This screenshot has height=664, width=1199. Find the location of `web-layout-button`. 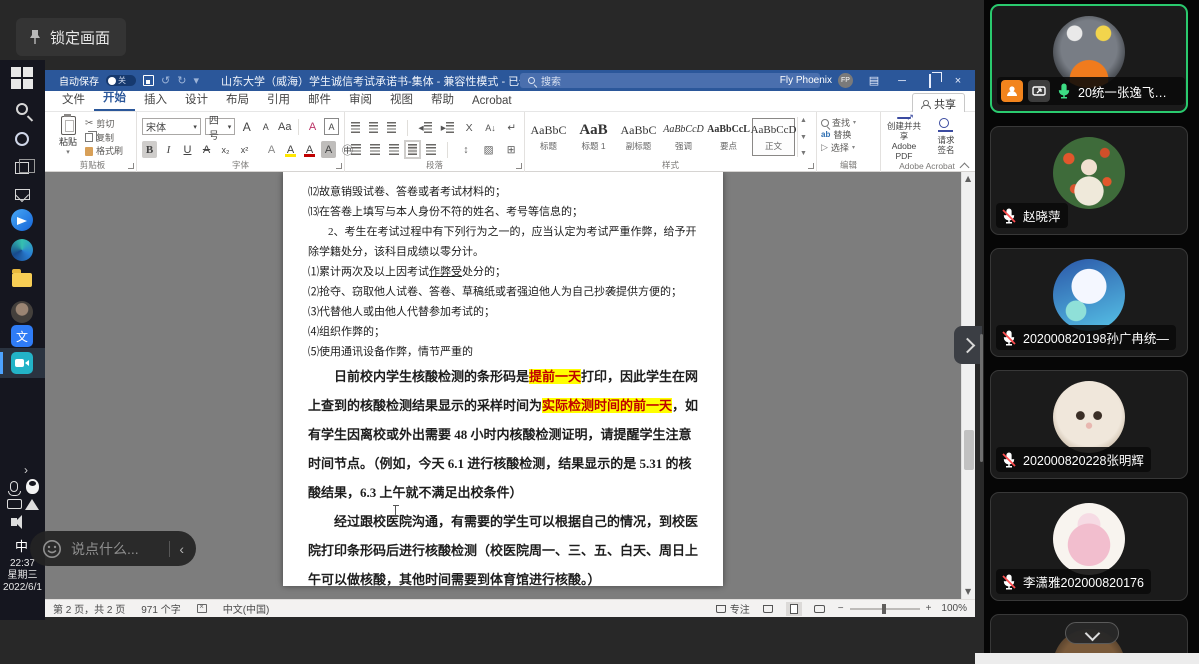

web-layout-button is located at coordinates (820, 609).